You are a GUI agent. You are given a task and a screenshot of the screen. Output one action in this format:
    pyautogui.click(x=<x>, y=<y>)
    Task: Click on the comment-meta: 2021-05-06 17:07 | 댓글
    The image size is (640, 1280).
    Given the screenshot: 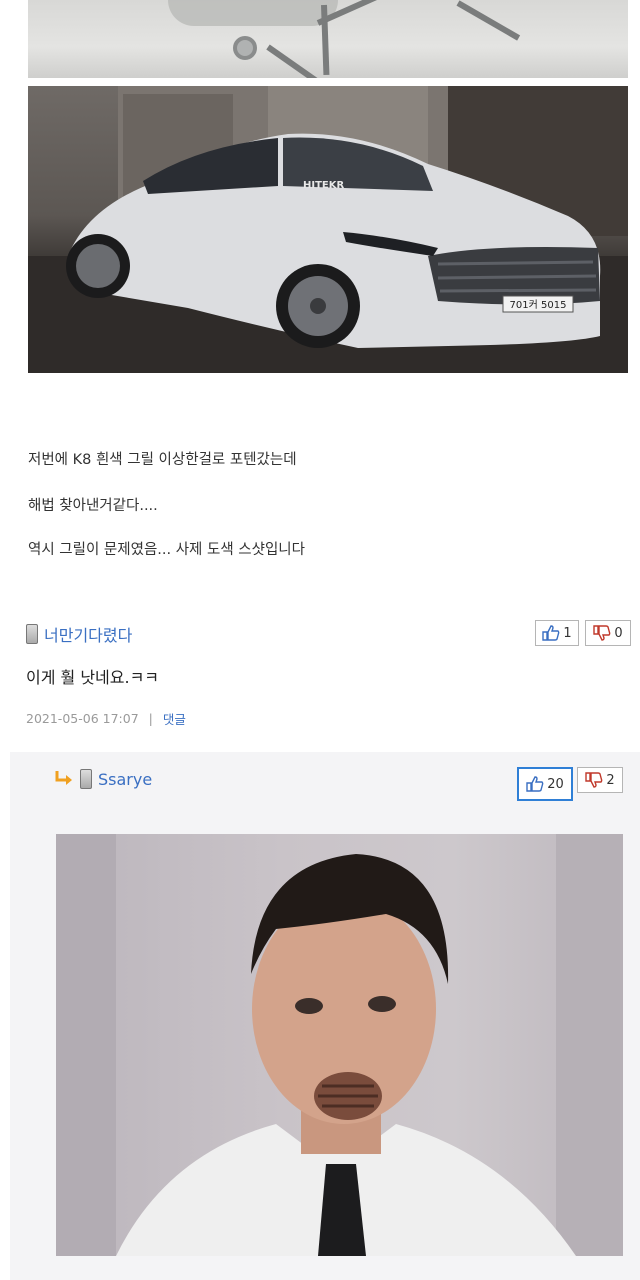 What is the action you would take?
    pyautogui.click(x=106, y=718)
    